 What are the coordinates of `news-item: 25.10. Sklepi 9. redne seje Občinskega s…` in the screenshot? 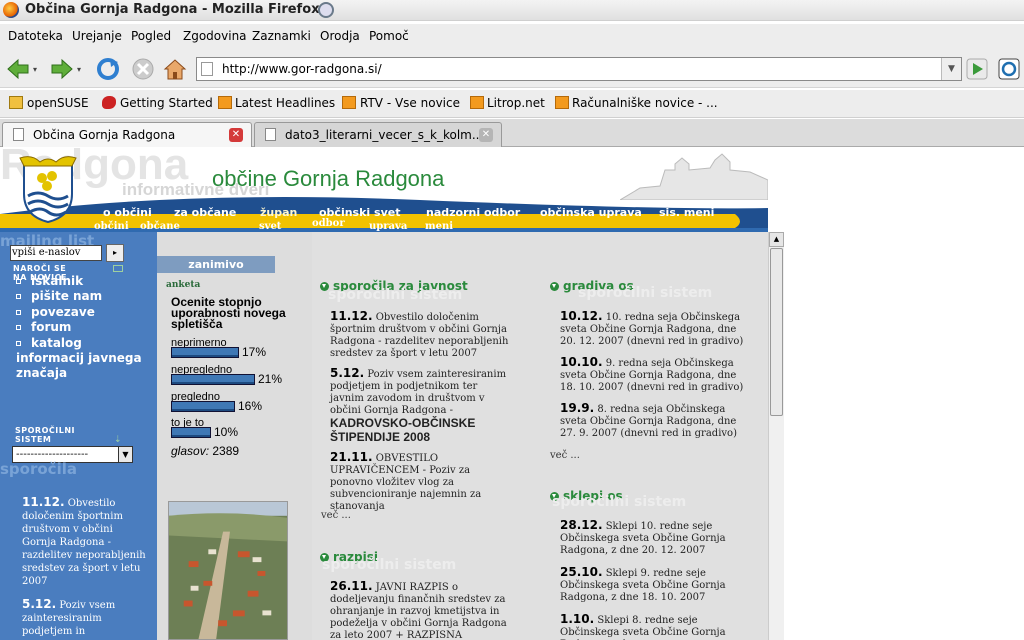 It's located at (656, 585).